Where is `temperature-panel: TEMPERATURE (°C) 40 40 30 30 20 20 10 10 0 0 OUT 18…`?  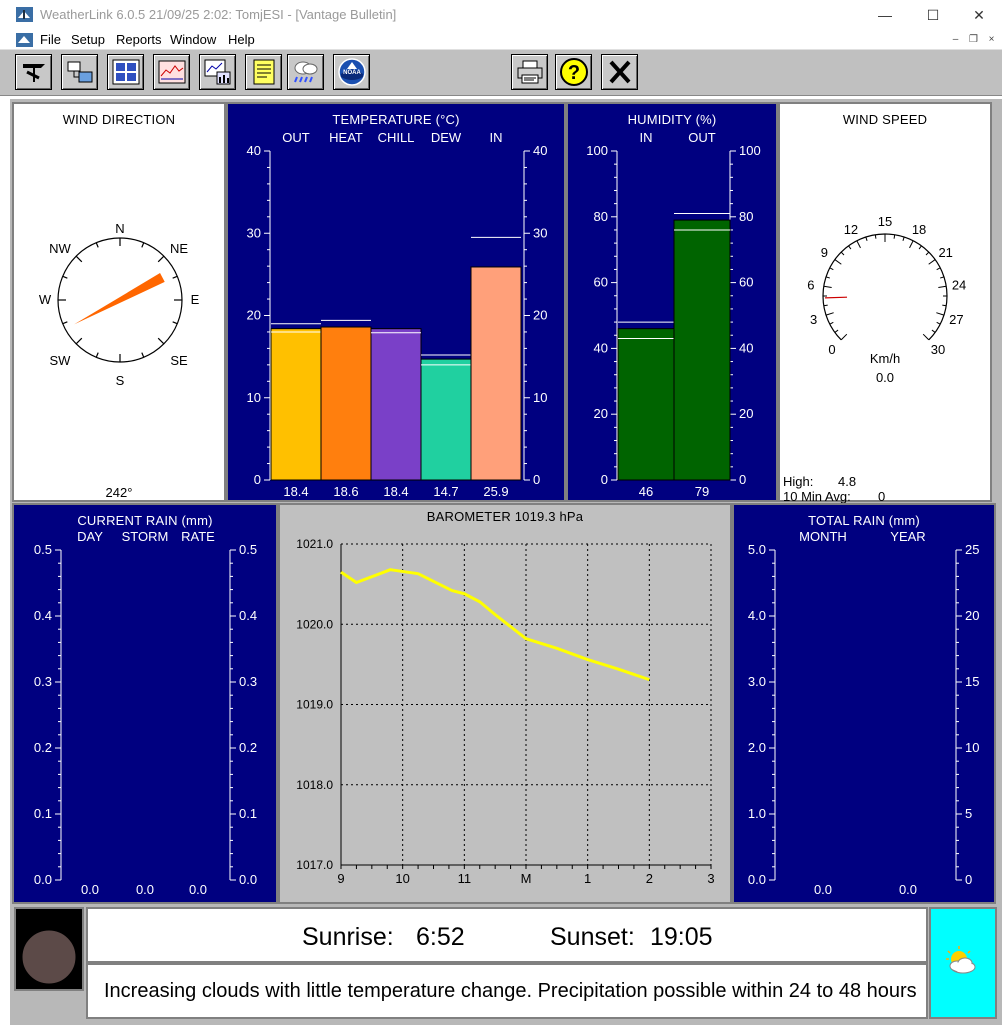 temperature-panel: TEMPERATURE (°C) 40 40 30 30 20 20 10 10 0 0 OUT 18… is located at coordinates (396, 302).